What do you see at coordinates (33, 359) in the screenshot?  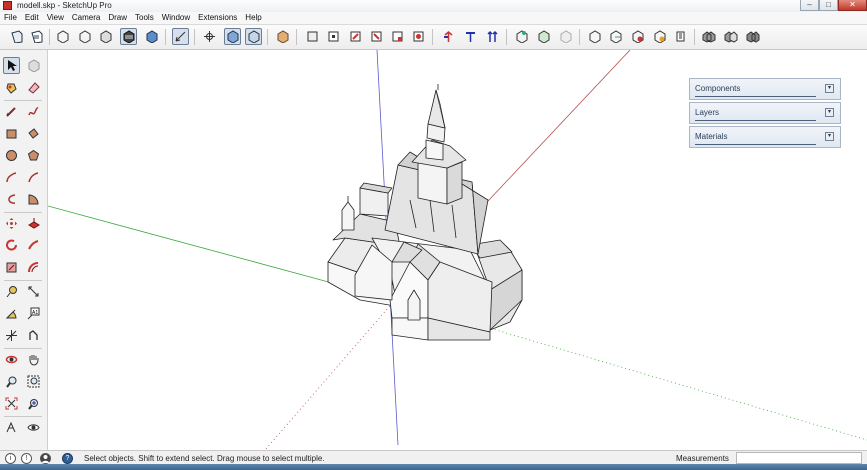 I see `pan-hand-icon` at bounding box center [33, 359].